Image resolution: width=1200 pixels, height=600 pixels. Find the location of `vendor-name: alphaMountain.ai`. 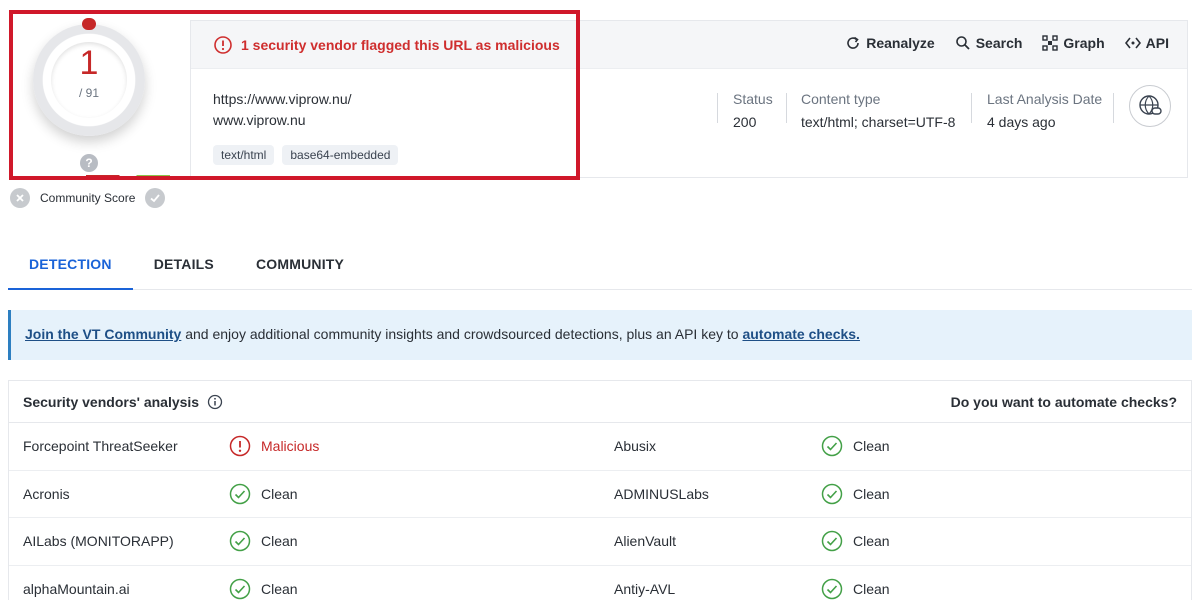

vendor-name: alphaMountain.ai is located at coordinates (76, 588).